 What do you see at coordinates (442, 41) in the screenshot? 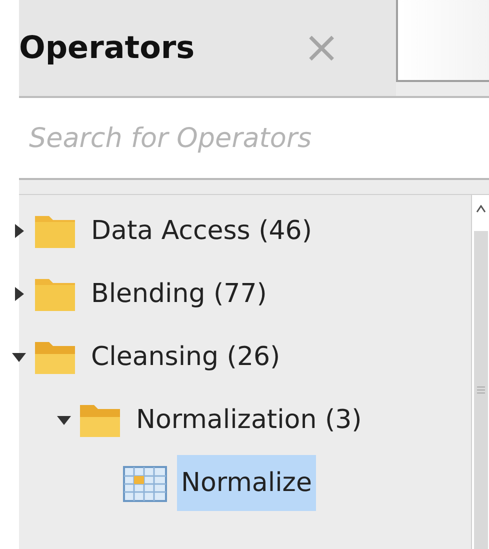
I see `empty-tab` at bounding box center [442, 41].